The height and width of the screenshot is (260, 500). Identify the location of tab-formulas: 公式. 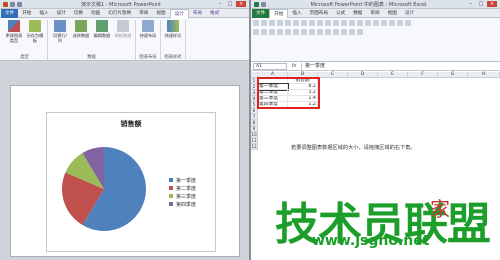
(340, 13).